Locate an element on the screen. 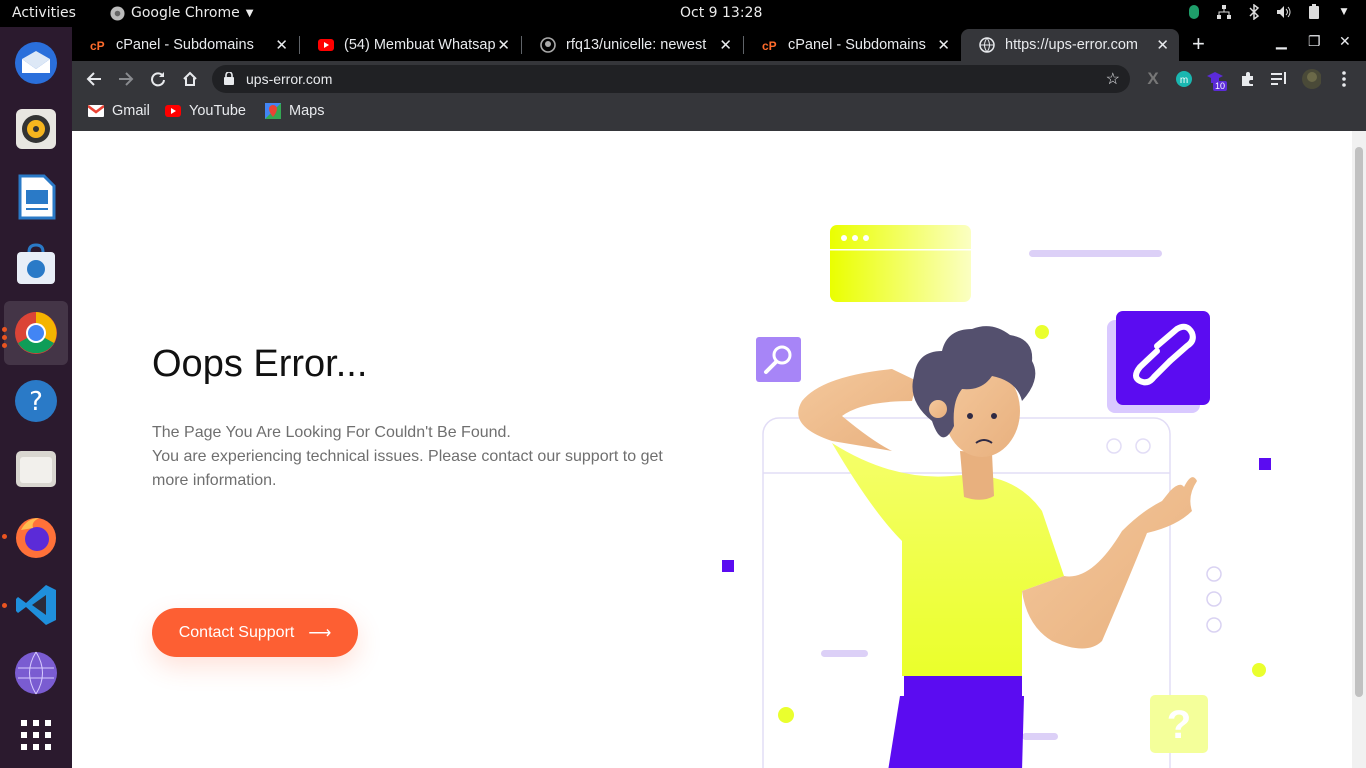 This screenshot has width=1366, height=768. bookmark-gmail: Gmail is located at coordinates (119, 111).